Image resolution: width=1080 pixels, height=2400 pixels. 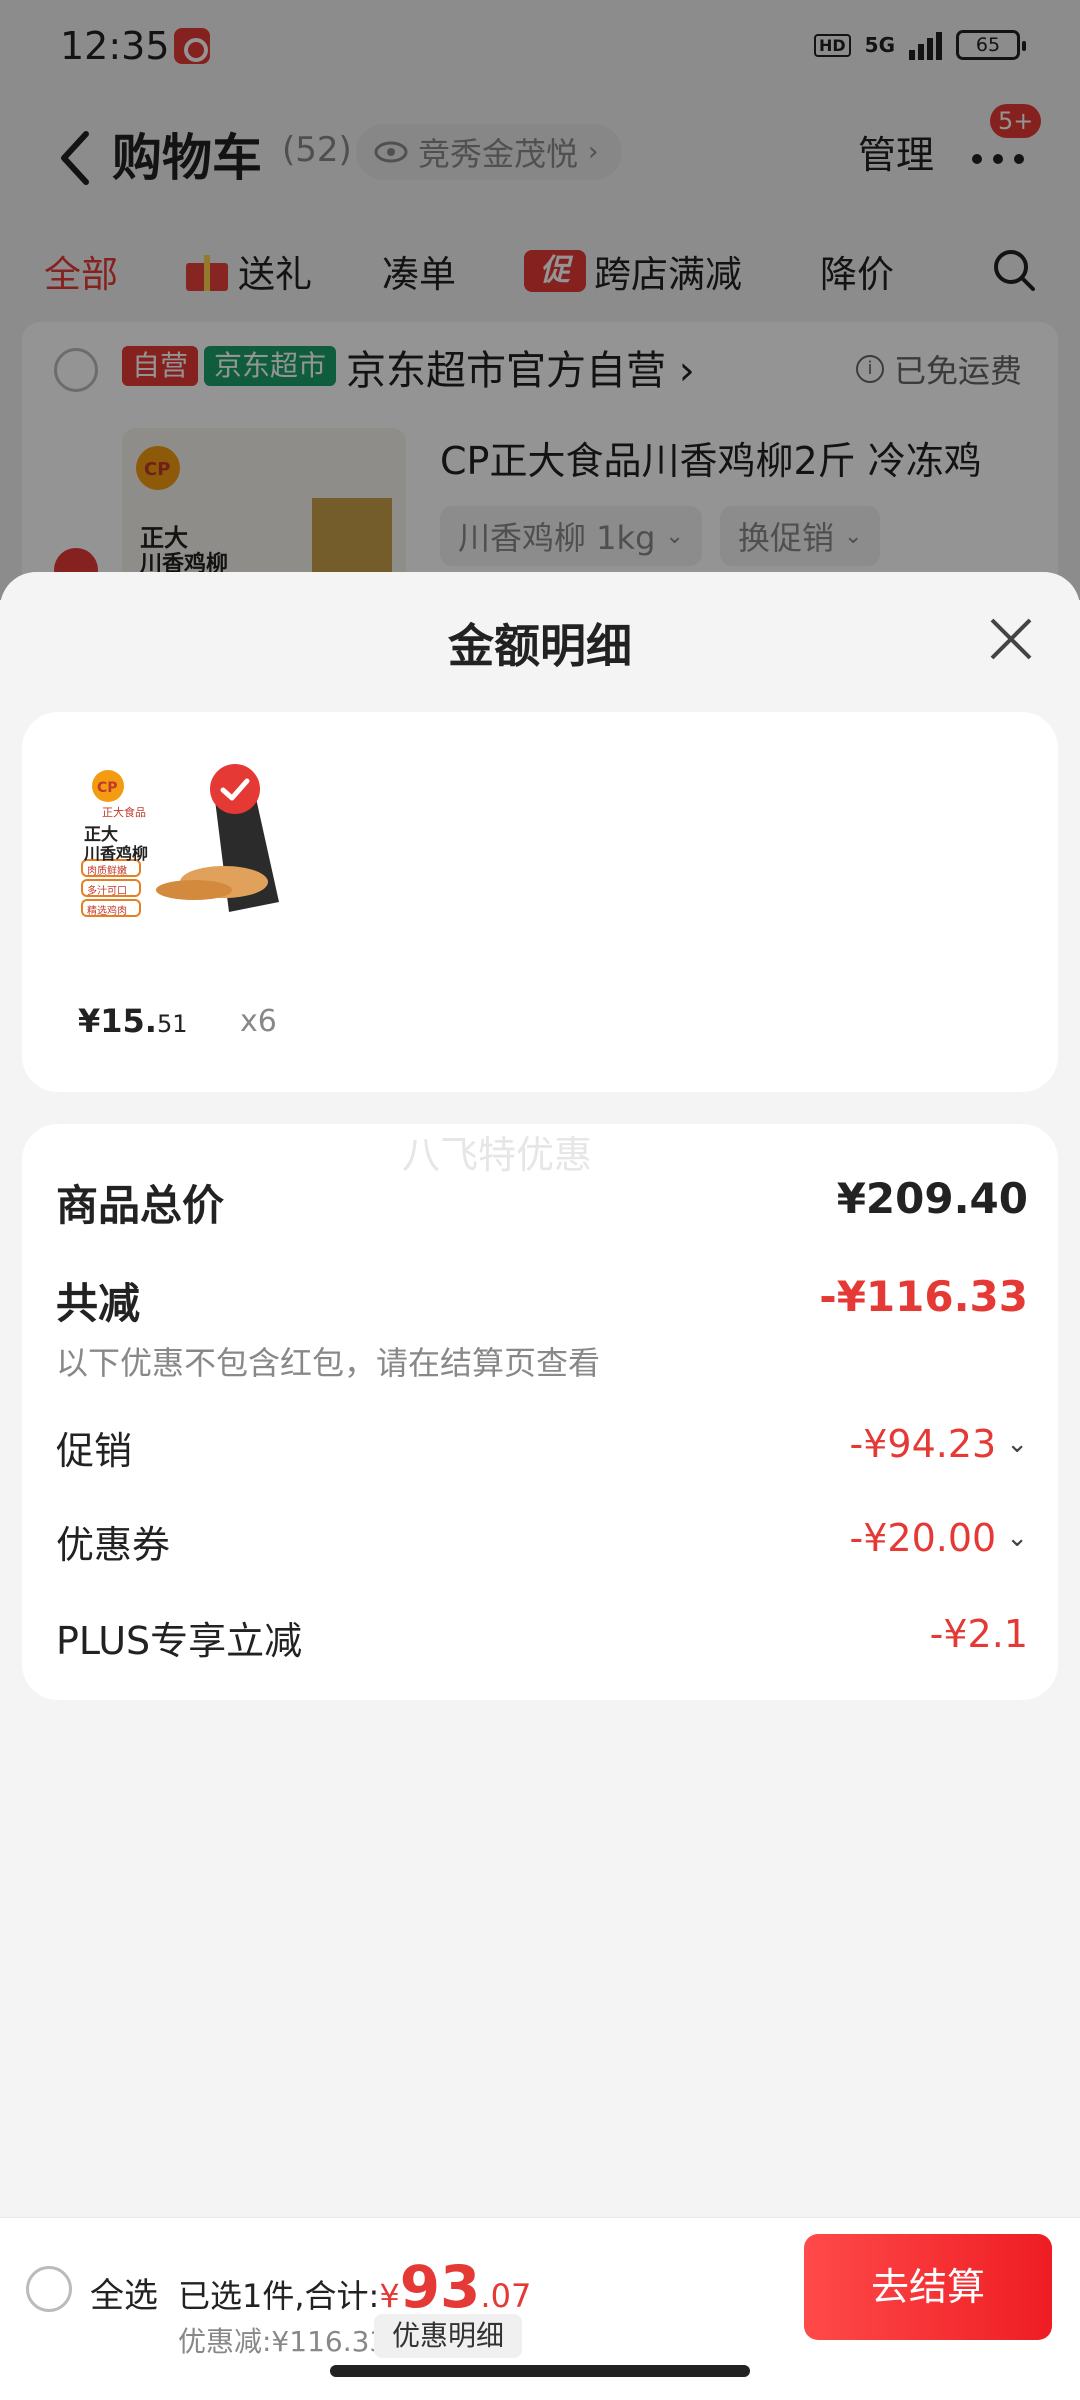 I want to click on discount-note: 以下优惠不包含红包，请在结算页查看, so click(x=328, y=1363).